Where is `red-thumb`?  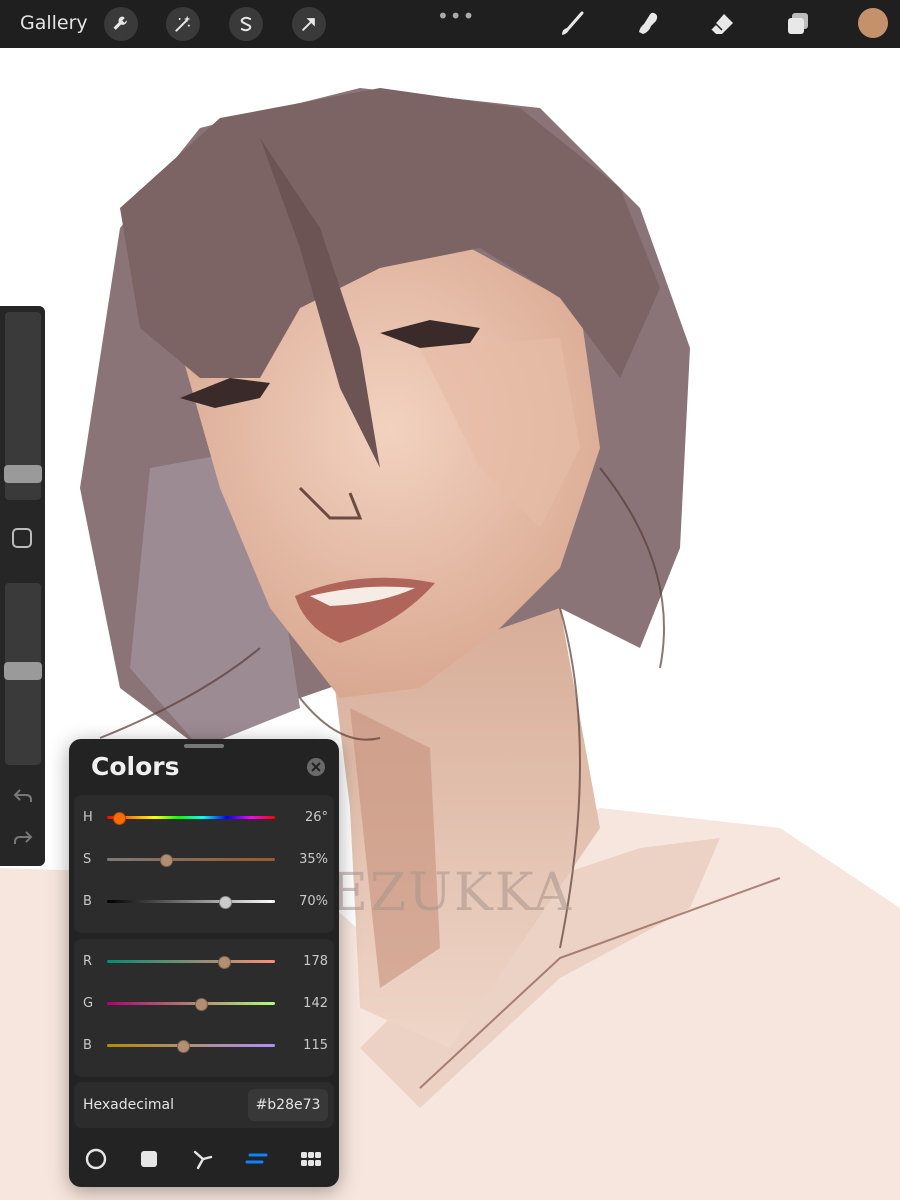 red-thumb is located at coordinates (225, 962).